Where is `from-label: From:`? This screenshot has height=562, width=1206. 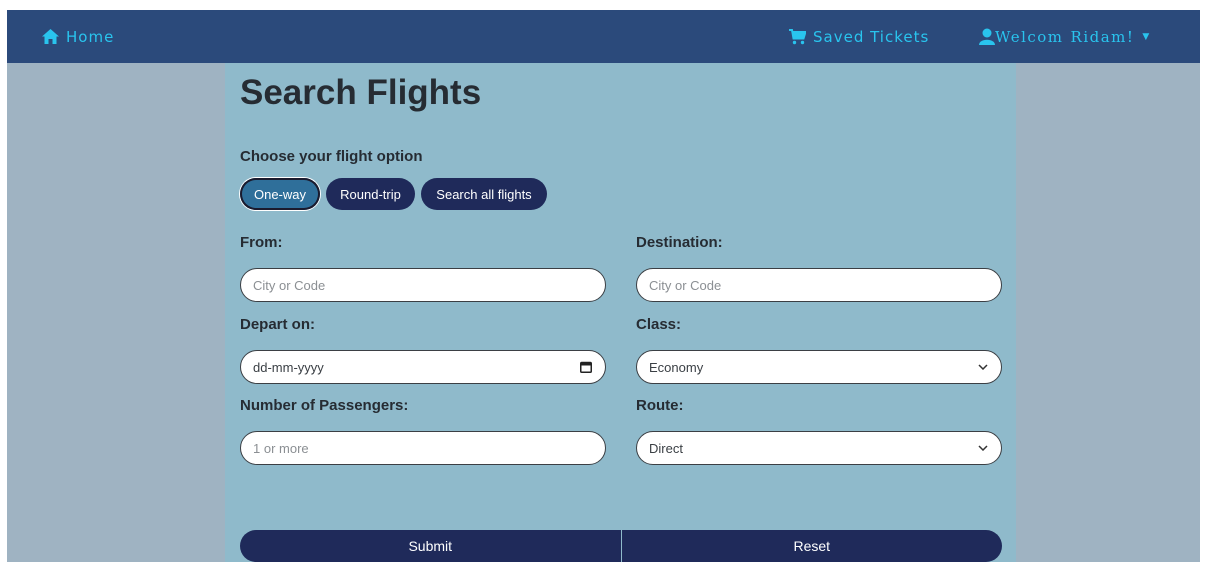
from-label: From: is located at coordinates (261, 242).